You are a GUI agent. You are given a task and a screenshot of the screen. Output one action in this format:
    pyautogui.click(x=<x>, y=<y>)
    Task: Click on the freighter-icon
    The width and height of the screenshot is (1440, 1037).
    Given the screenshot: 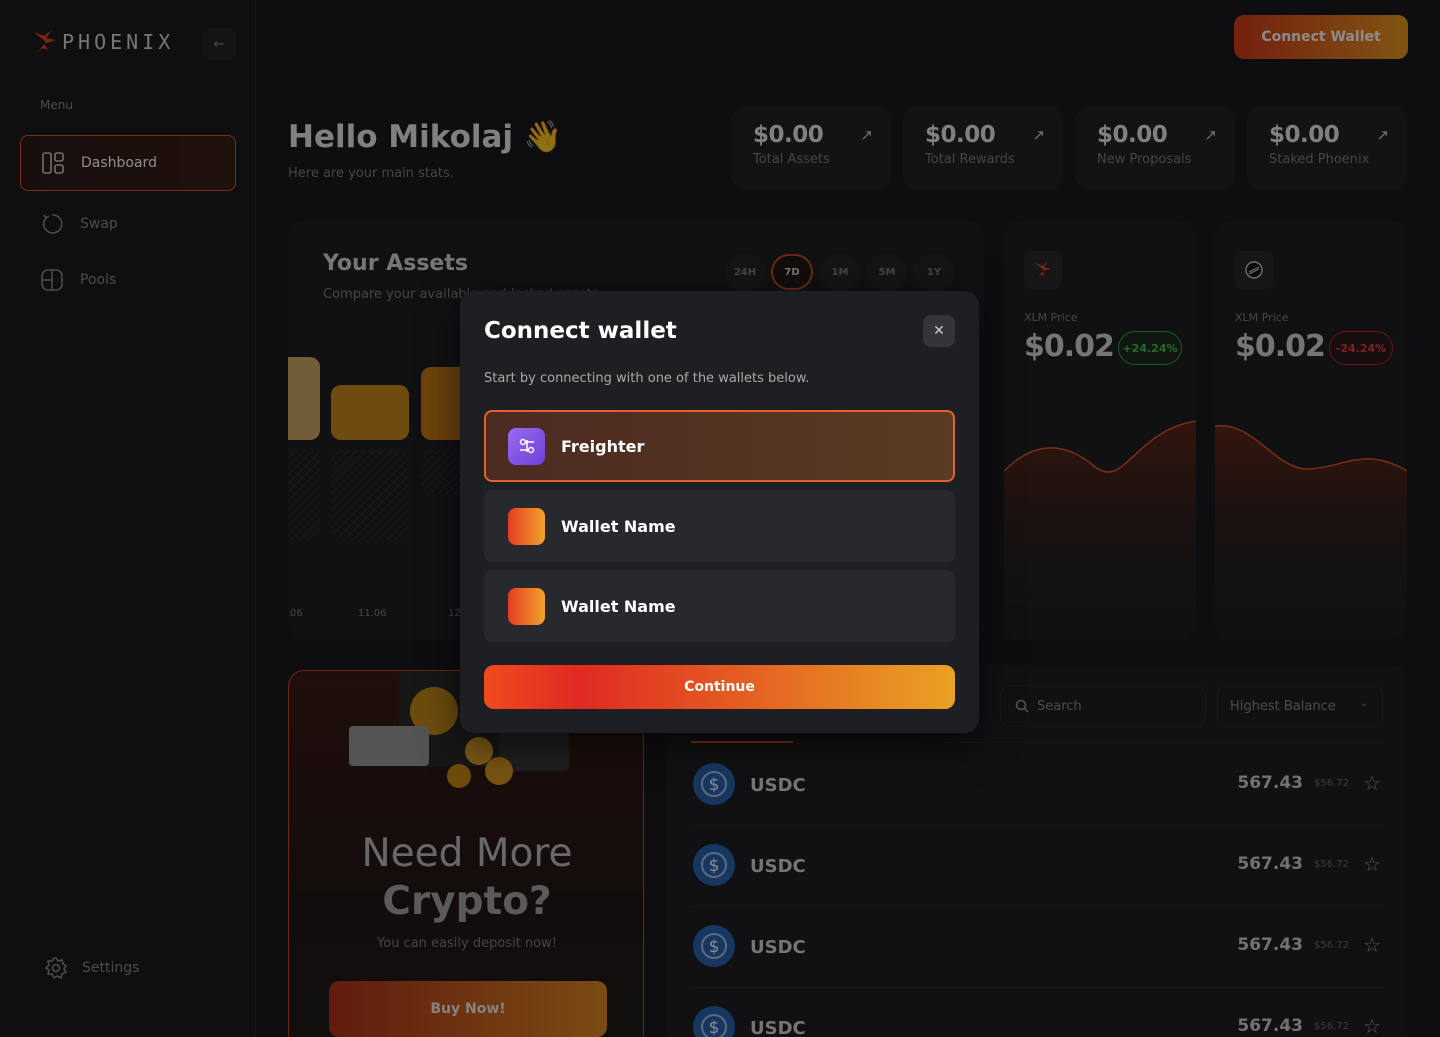 What is the action you would take?
    pyautogui.click(x=526, y=446)
    